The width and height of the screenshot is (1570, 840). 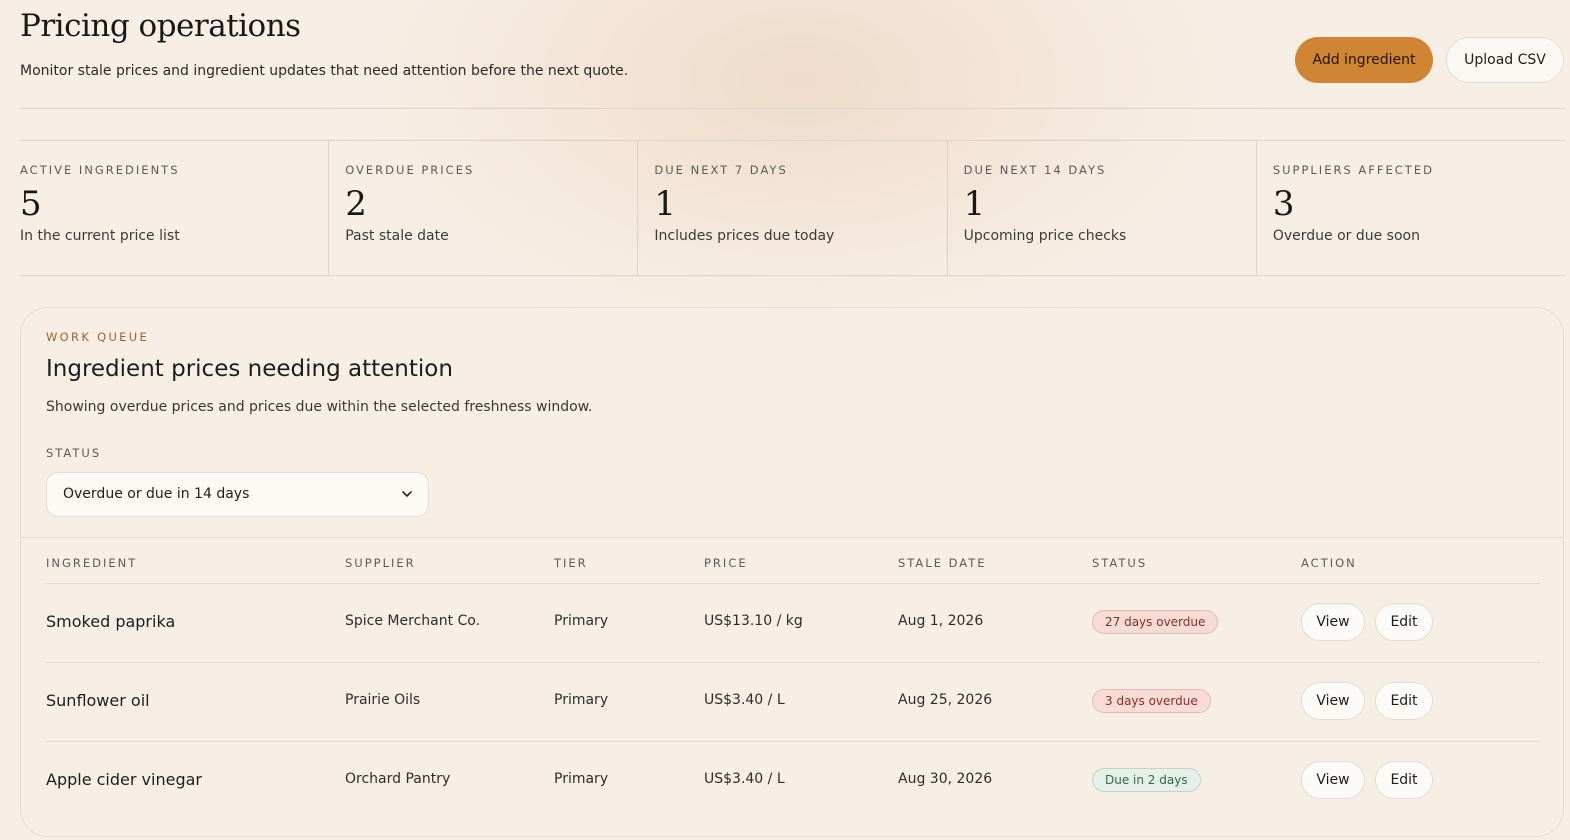 What do you see at coordinates (1283, 204) in the screenshot?
I see `stat-value: 3` at bounding box center [1283, 204].